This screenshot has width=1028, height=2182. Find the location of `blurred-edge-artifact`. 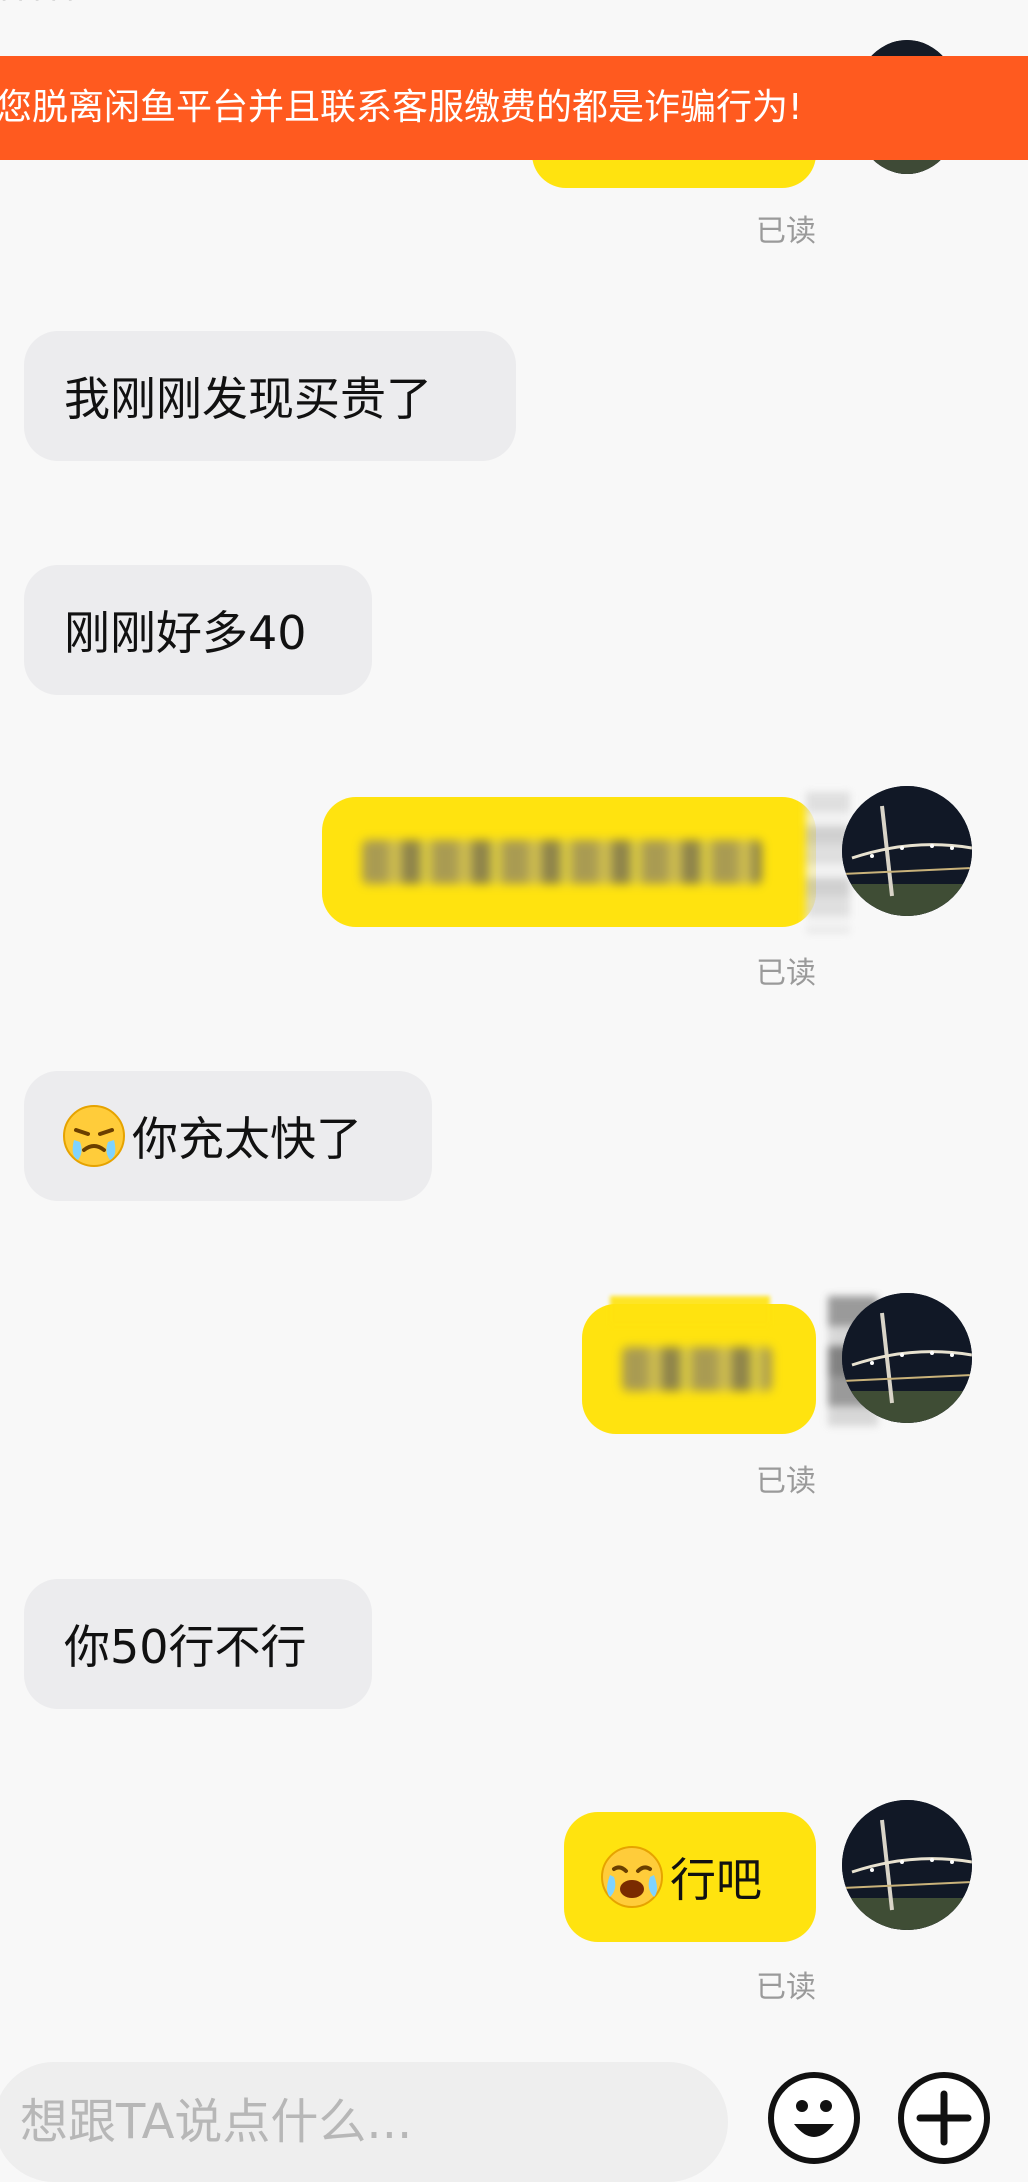

blurred-edge-artifact is located at coordinates (690, 1311).